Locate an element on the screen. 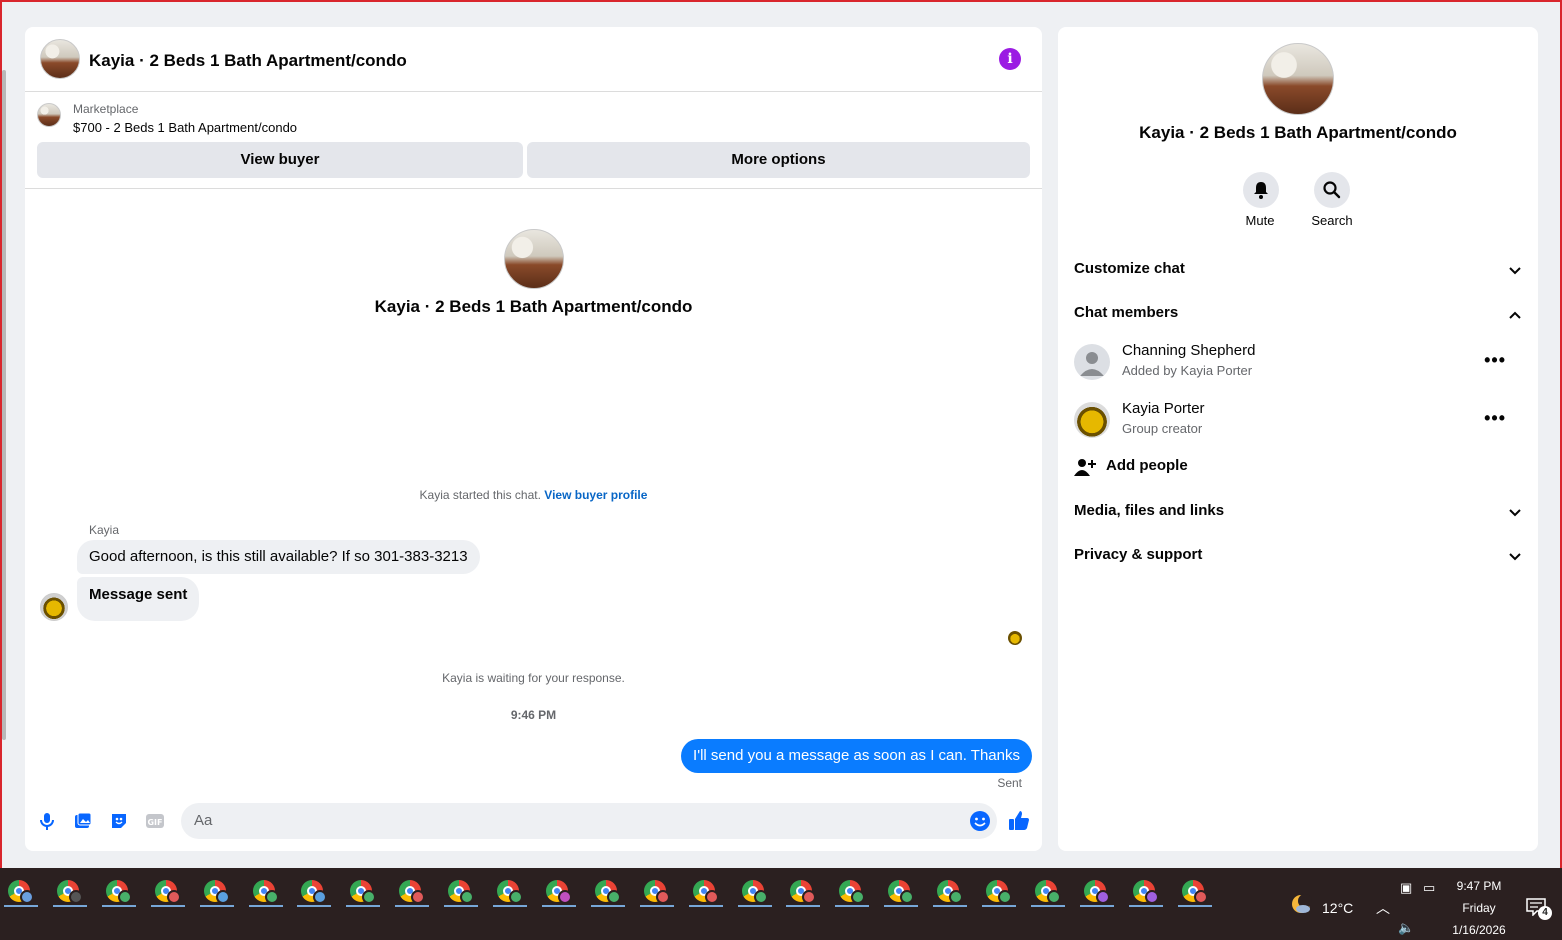 The height and width of the screenshot is (940, 1562). media-files-section: Media, files and links is located at coordinates (1298, 514).